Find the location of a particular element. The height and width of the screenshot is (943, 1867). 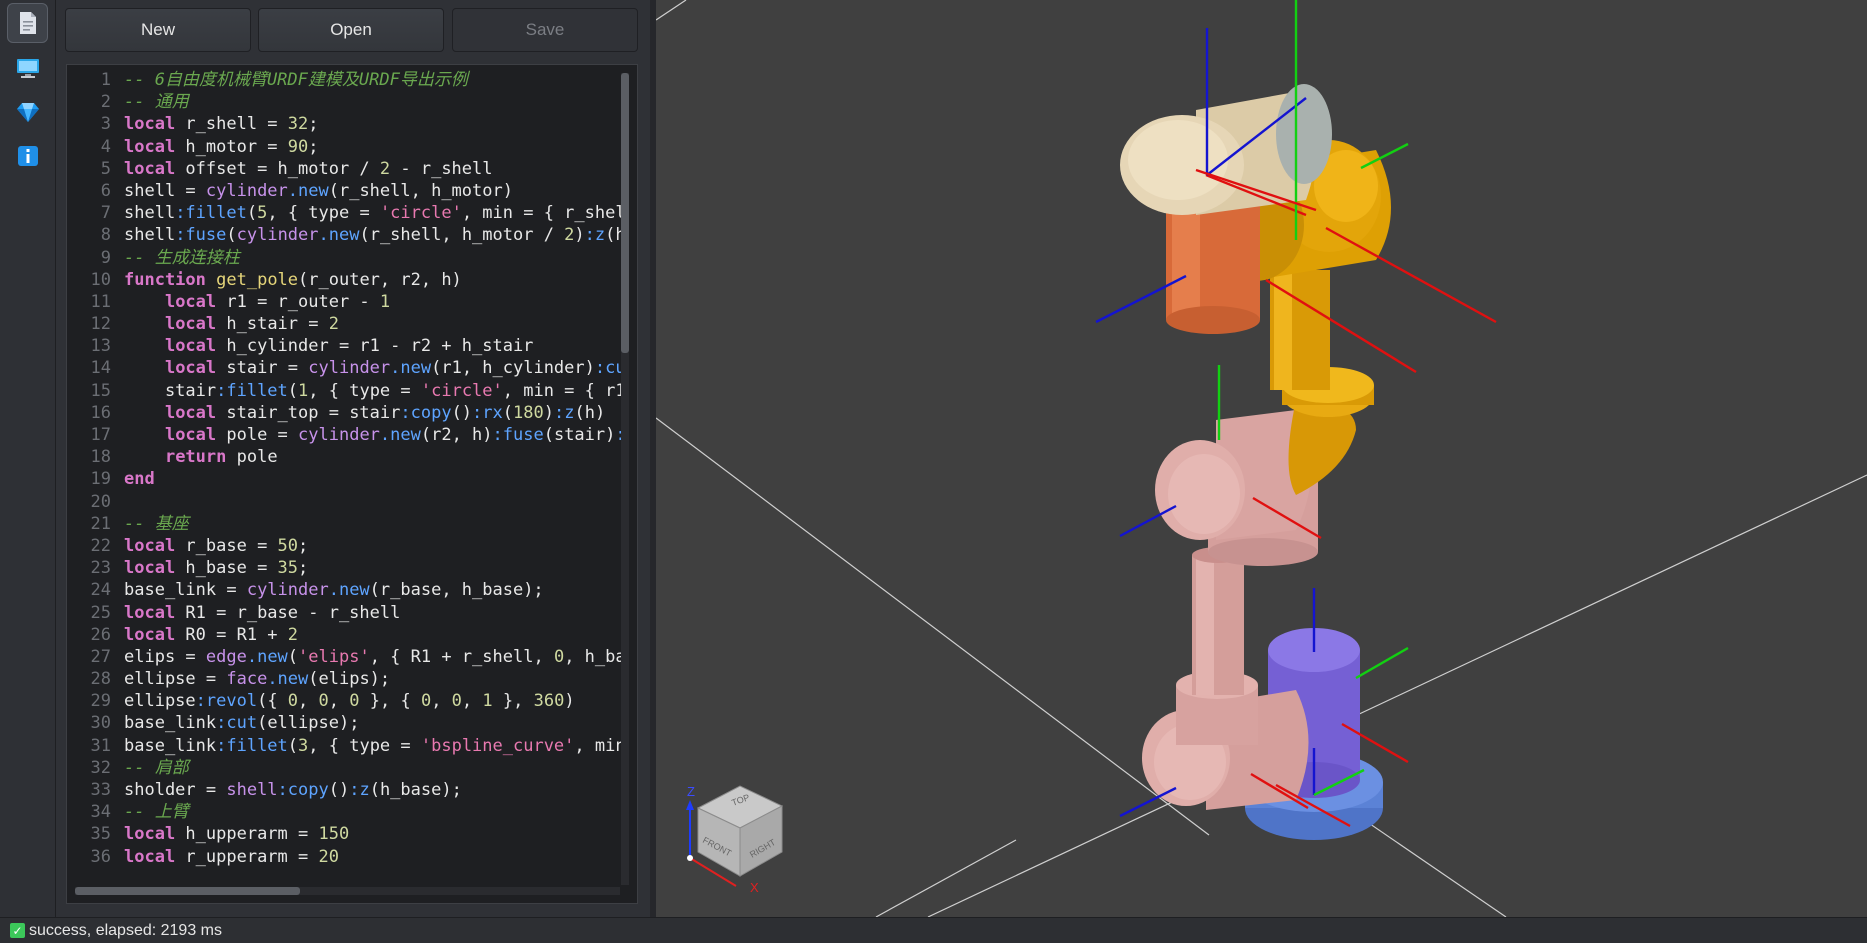

code-token: base_link = is located at coordinates (185, 590).